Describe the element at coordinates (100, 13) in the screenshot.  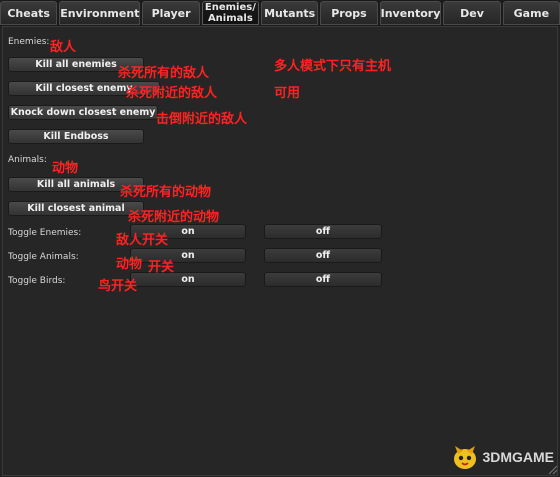
I see `tab-environment: Environment` at that location.